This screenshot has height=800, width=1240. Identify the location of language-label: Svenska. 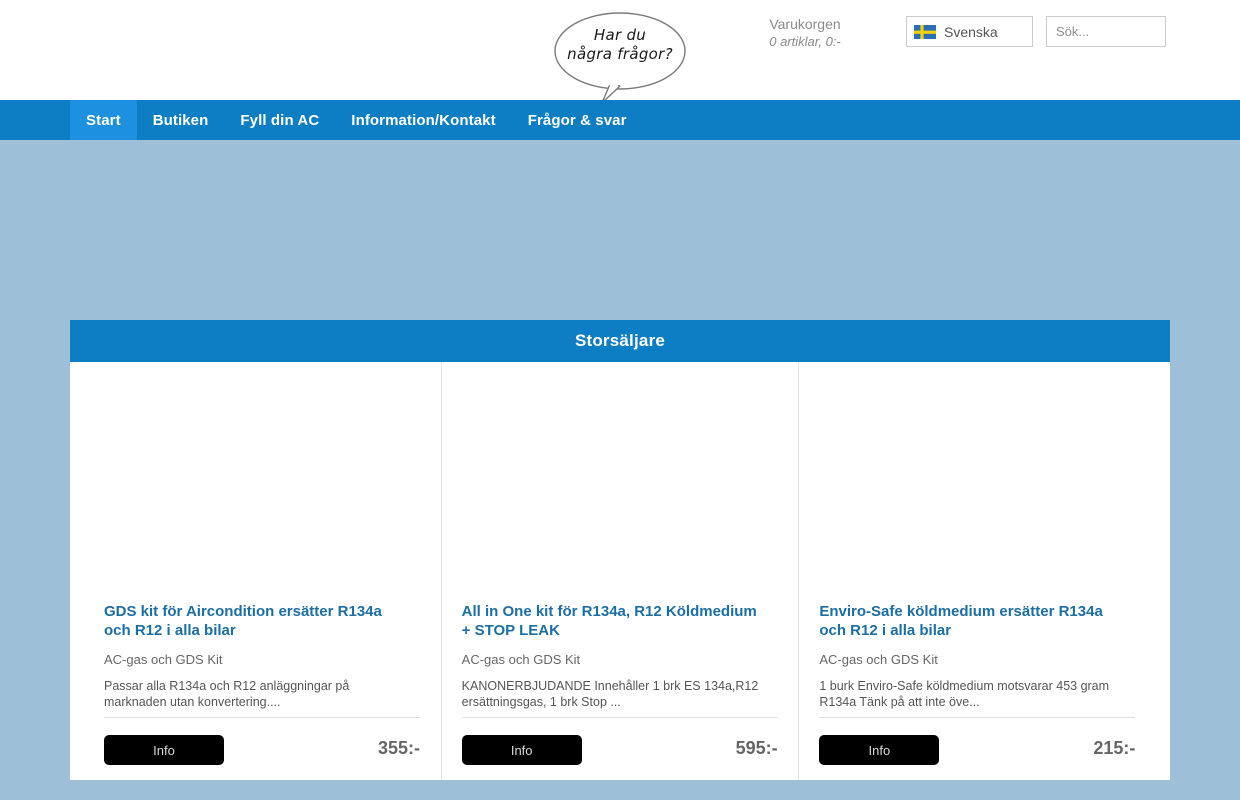
(971, 31).